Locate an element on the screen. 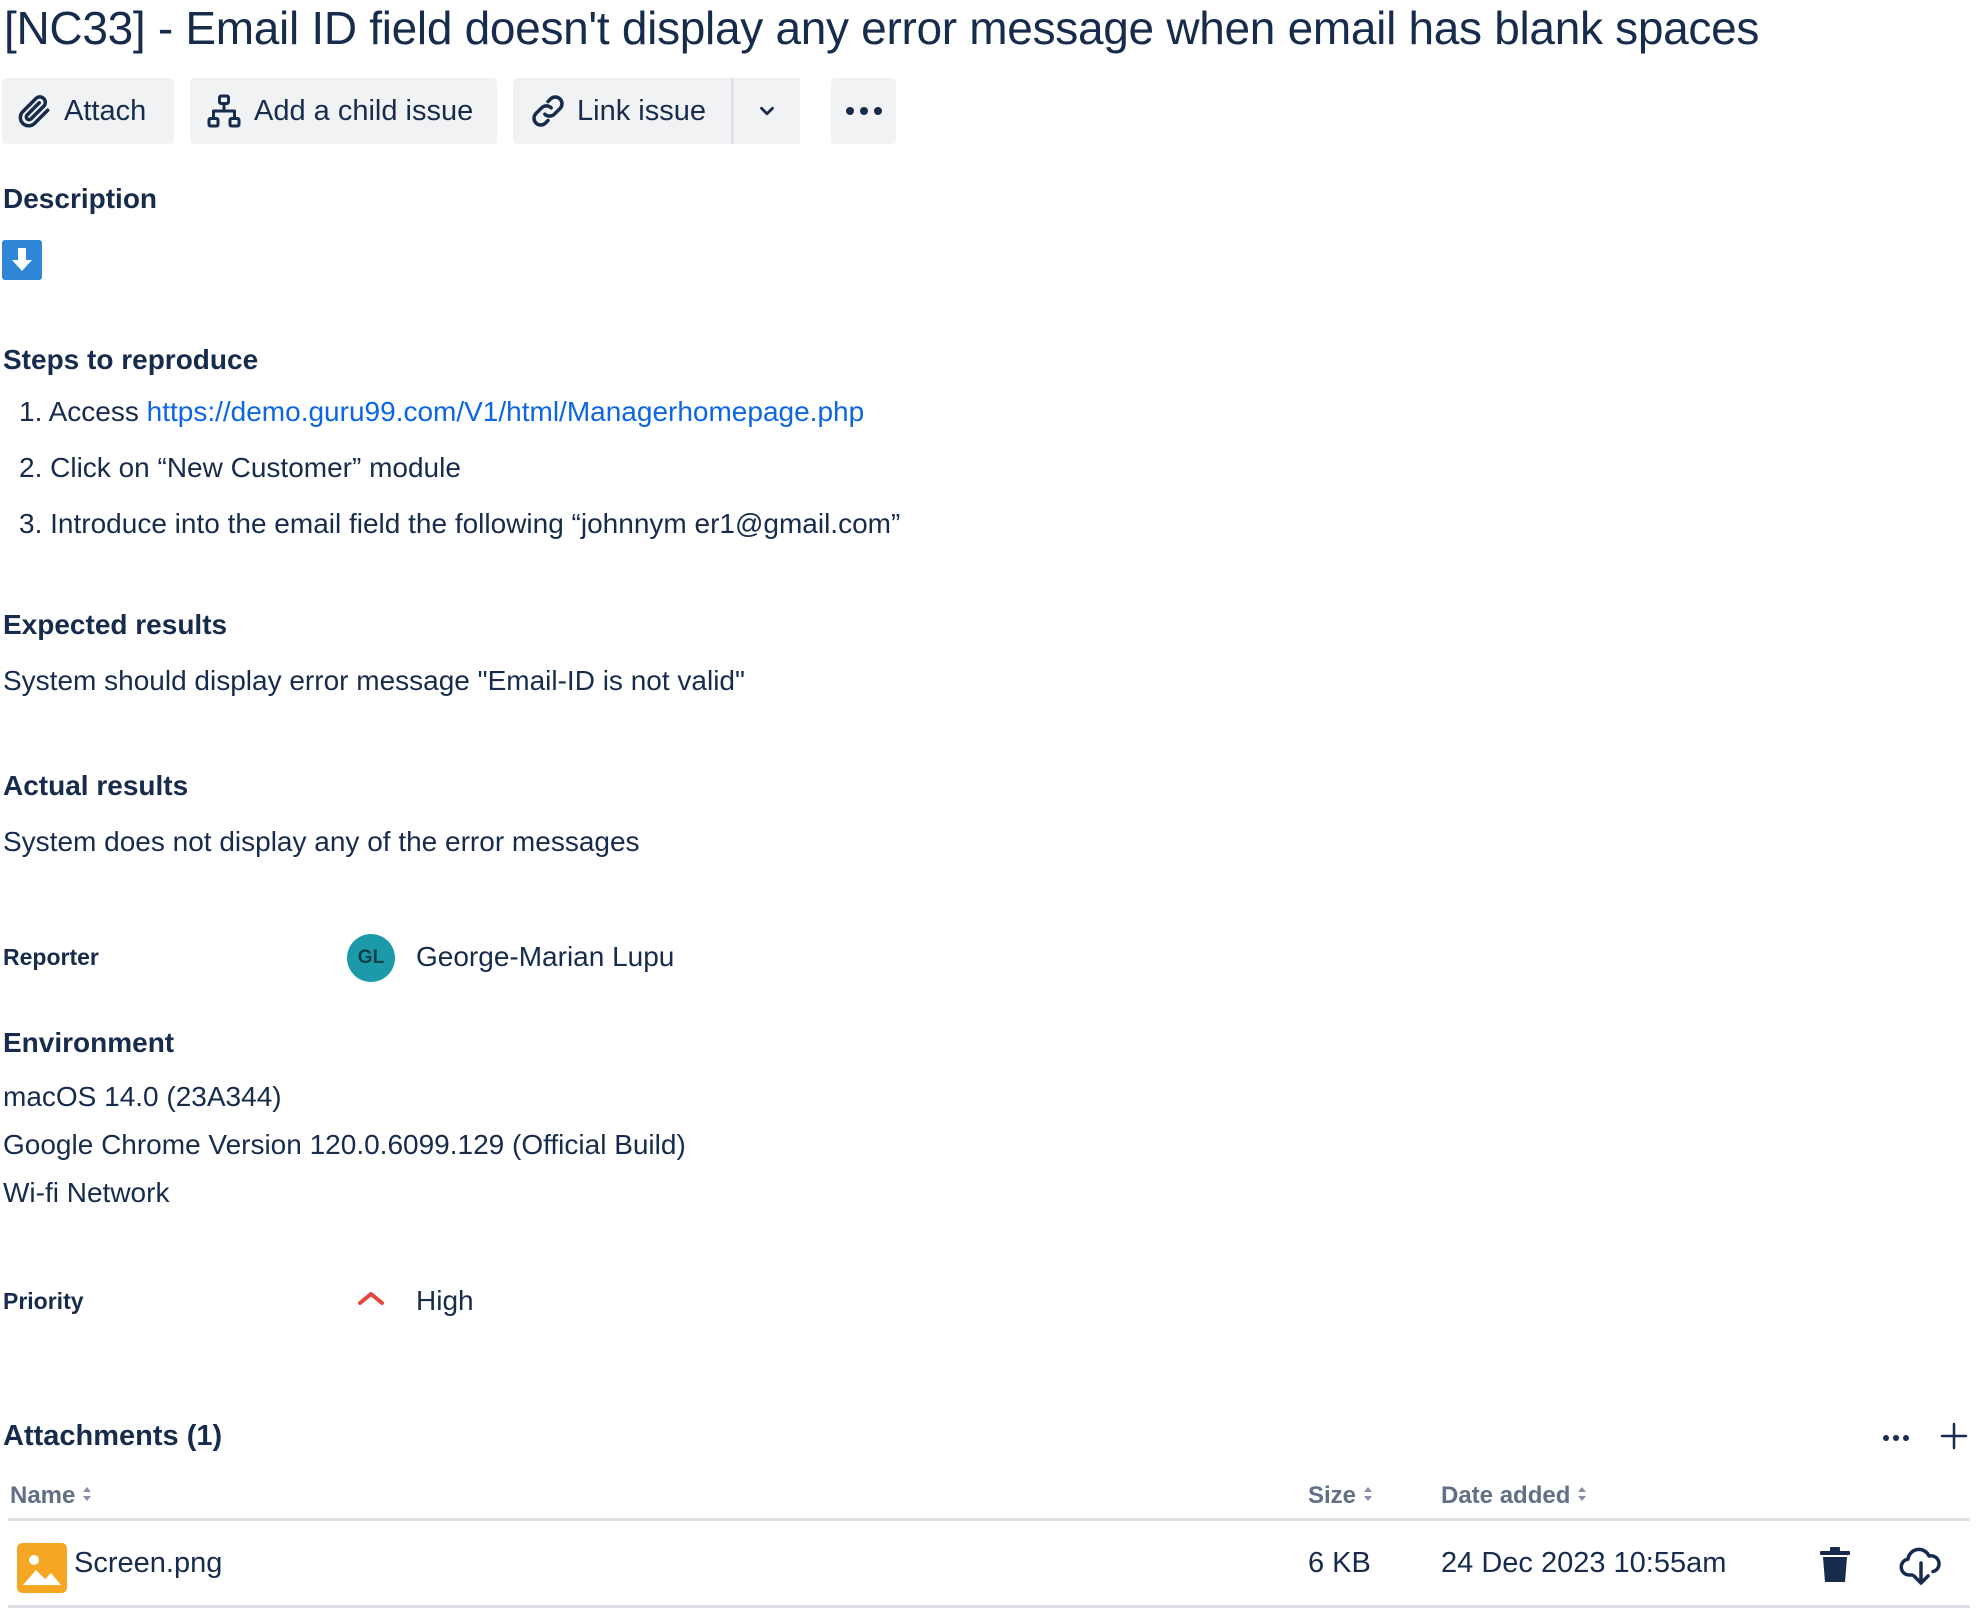 The image size is (1978, 1610). priority-high-icon is located at coordinates (371, 1300).